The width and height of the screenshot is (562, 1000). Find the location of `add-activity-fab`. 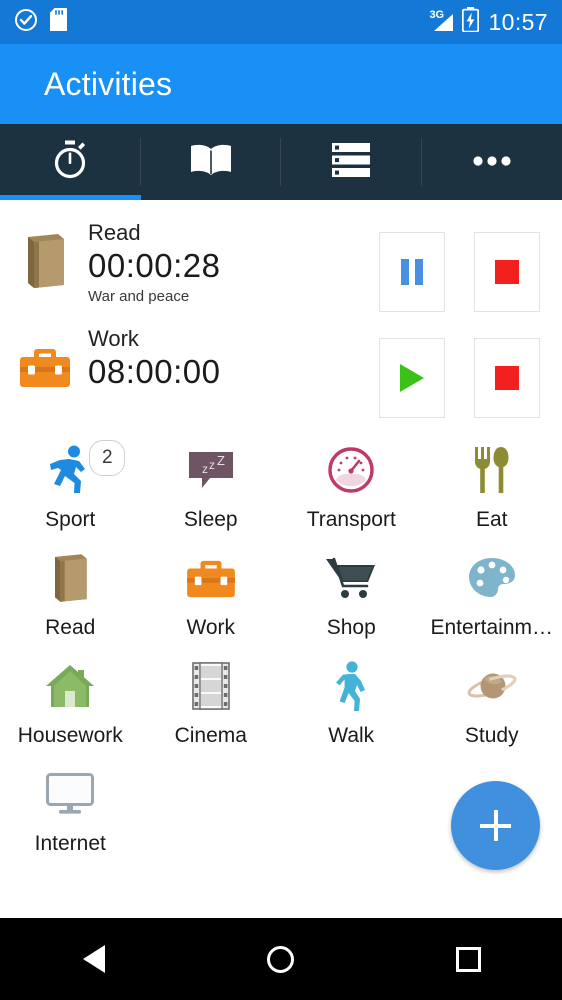

add-activity-fab is located at coordinates (495, 825).